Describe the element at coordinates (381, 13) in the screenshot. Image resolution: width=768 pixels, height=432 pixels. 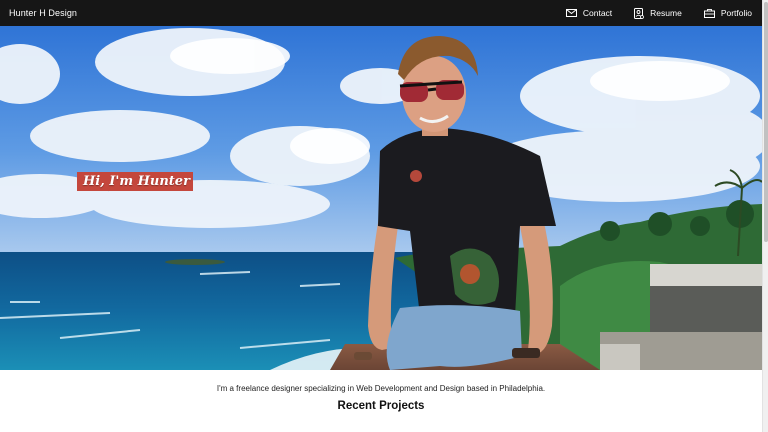
I see `top-navbar: Hunter H Design Contact Resume Portfolio` at that location.